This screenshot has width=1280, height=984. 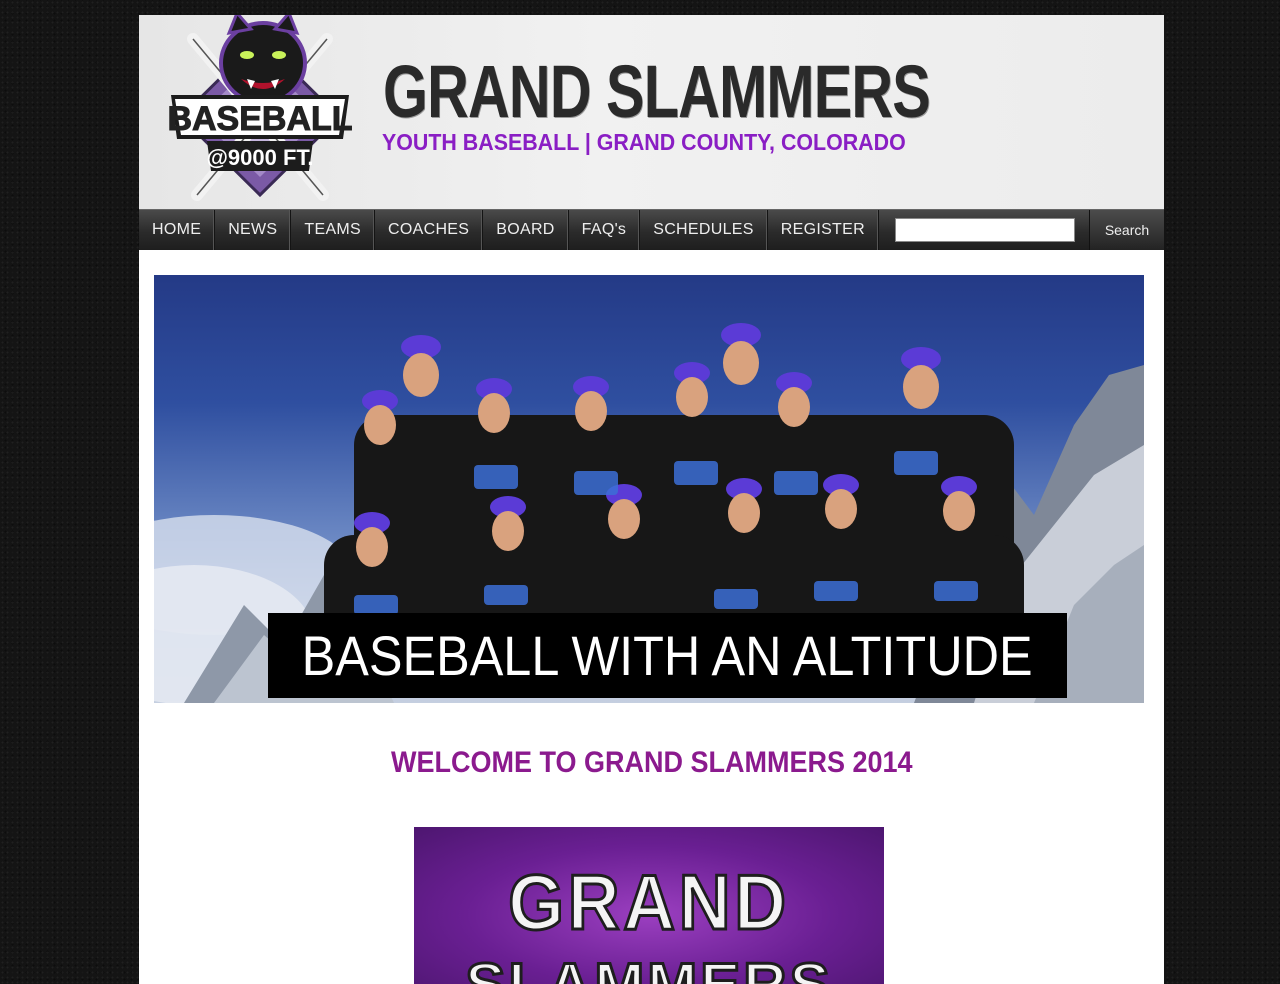 I want to click on grand-slammers-promo-image: GRAND SLAMMERS, so click(x=649, y=905).